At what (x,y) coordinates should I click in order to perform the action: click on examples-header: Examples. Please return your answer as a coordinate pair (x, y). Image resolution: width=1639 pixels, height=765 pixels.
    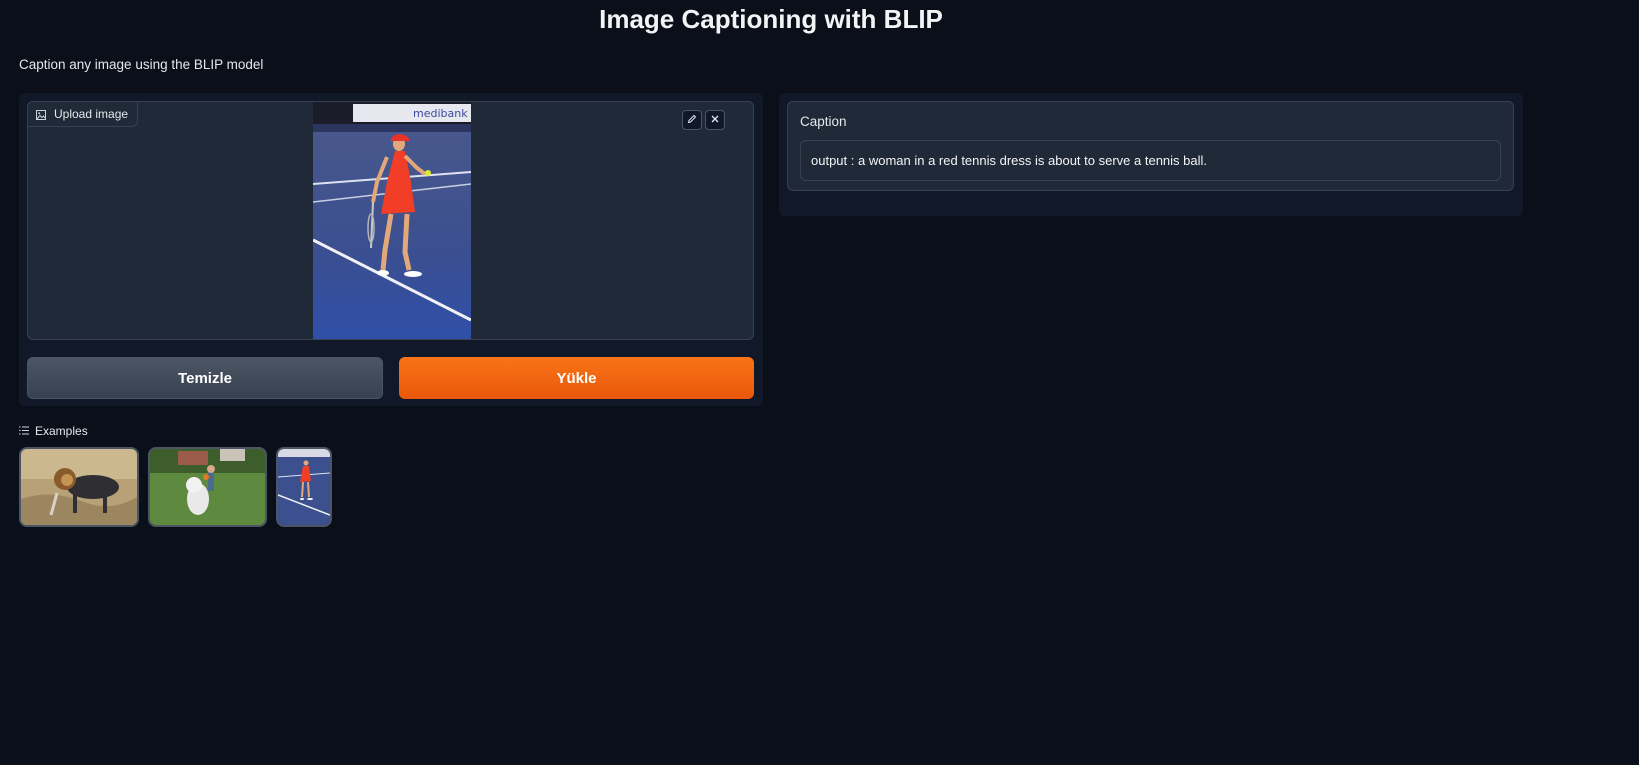
    Looking at the image, I should click on (53, 431).